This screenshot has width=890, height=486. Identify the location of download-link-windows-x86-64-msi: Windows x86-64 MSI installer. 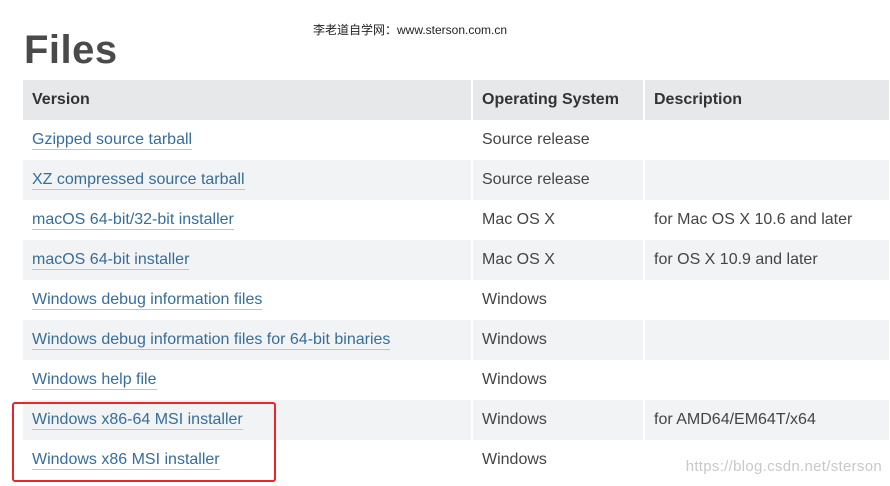
(137, 420).